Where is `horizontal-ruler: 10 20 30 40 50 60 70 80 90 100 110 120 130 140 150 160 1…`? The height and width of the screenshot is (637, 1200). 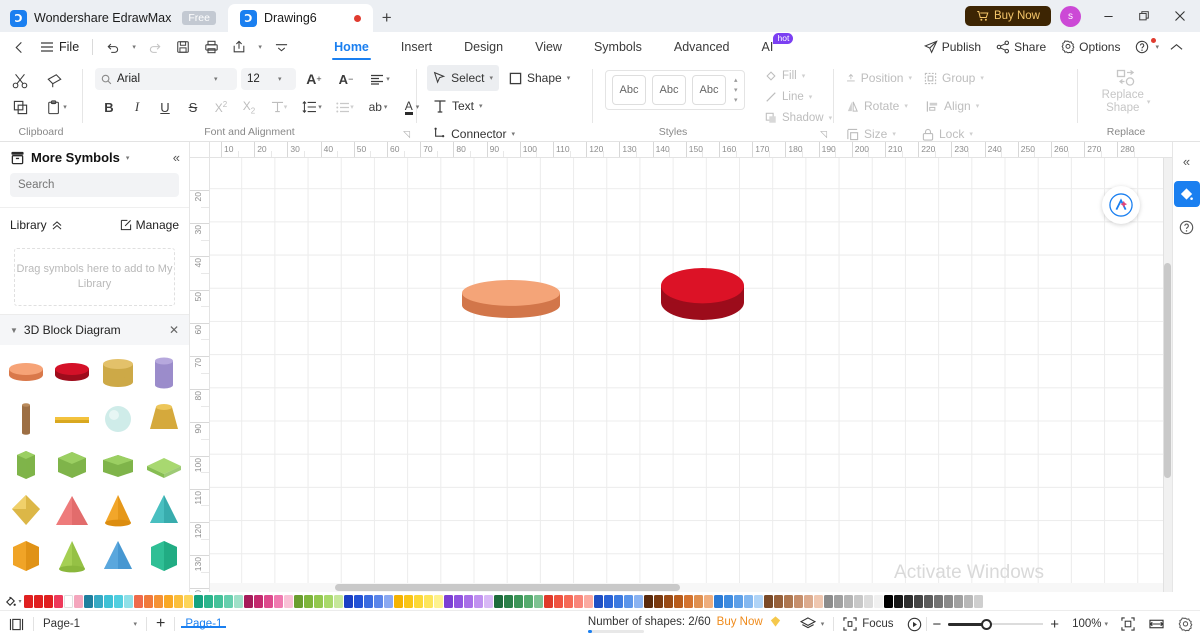 horizontal-ruler: 10 20 30 40 50 60 70 80 90 100 110 120 130 140 150 160 1… is located at coordinates (691, 150).